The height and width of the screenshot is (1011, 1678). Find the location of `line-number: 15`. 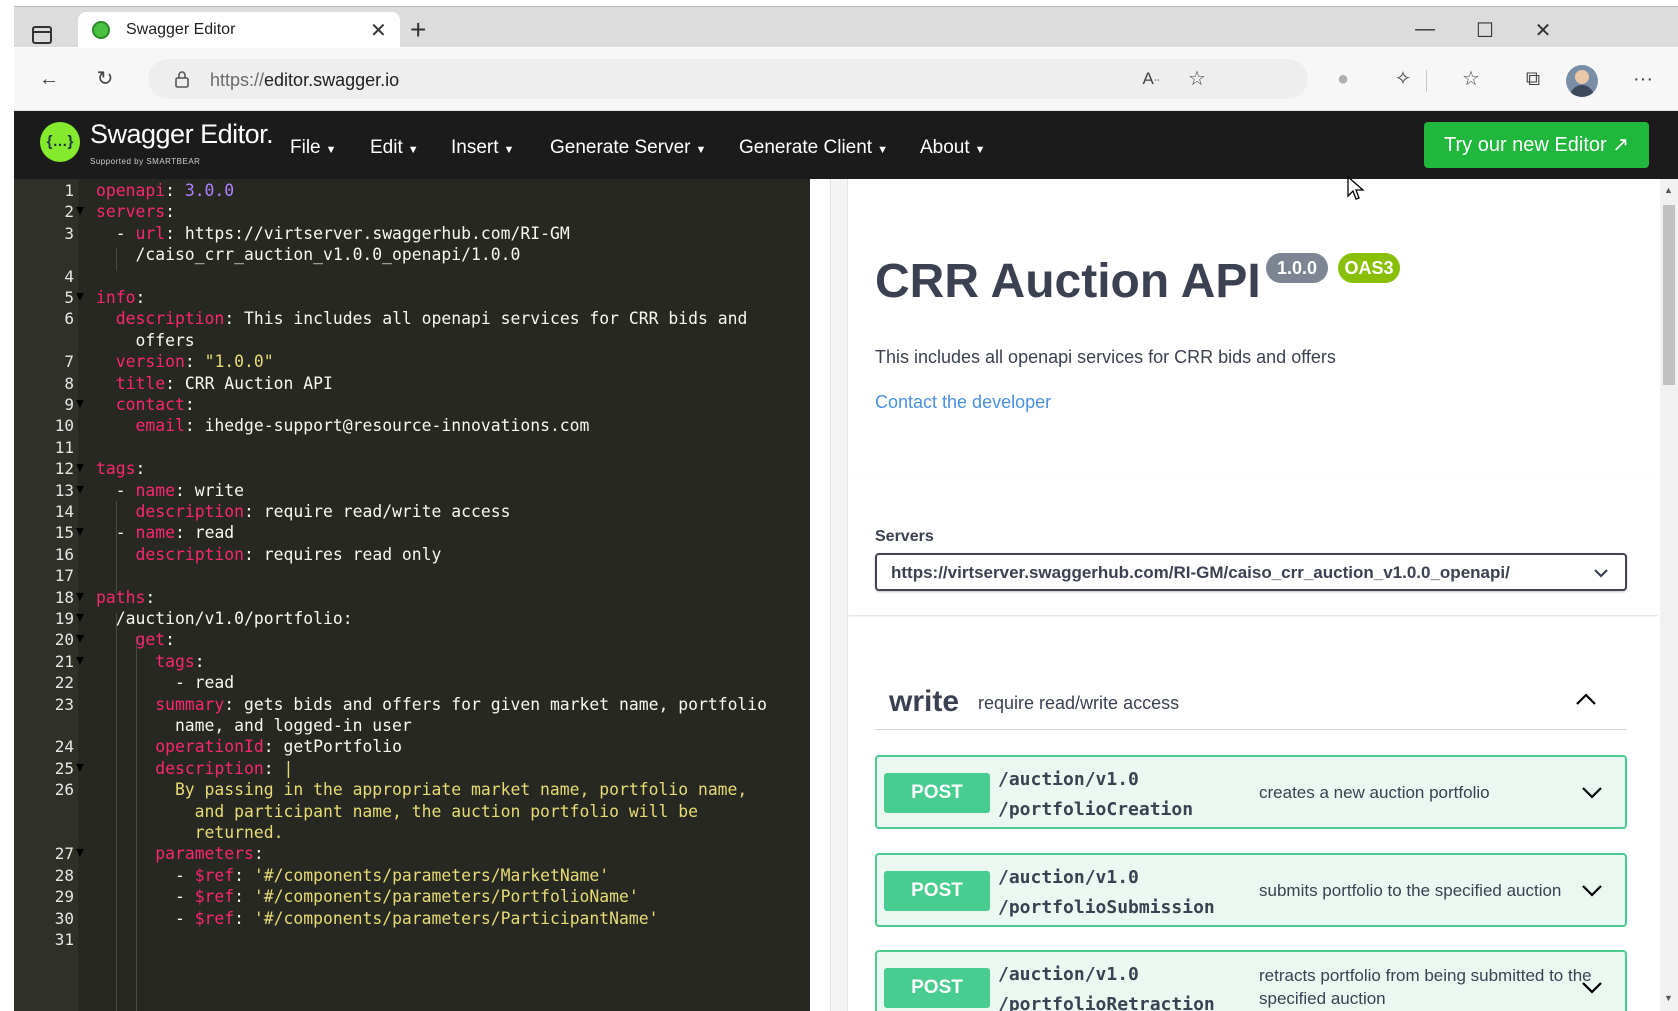

line-number: 15 is located at coordinates (64, 533).